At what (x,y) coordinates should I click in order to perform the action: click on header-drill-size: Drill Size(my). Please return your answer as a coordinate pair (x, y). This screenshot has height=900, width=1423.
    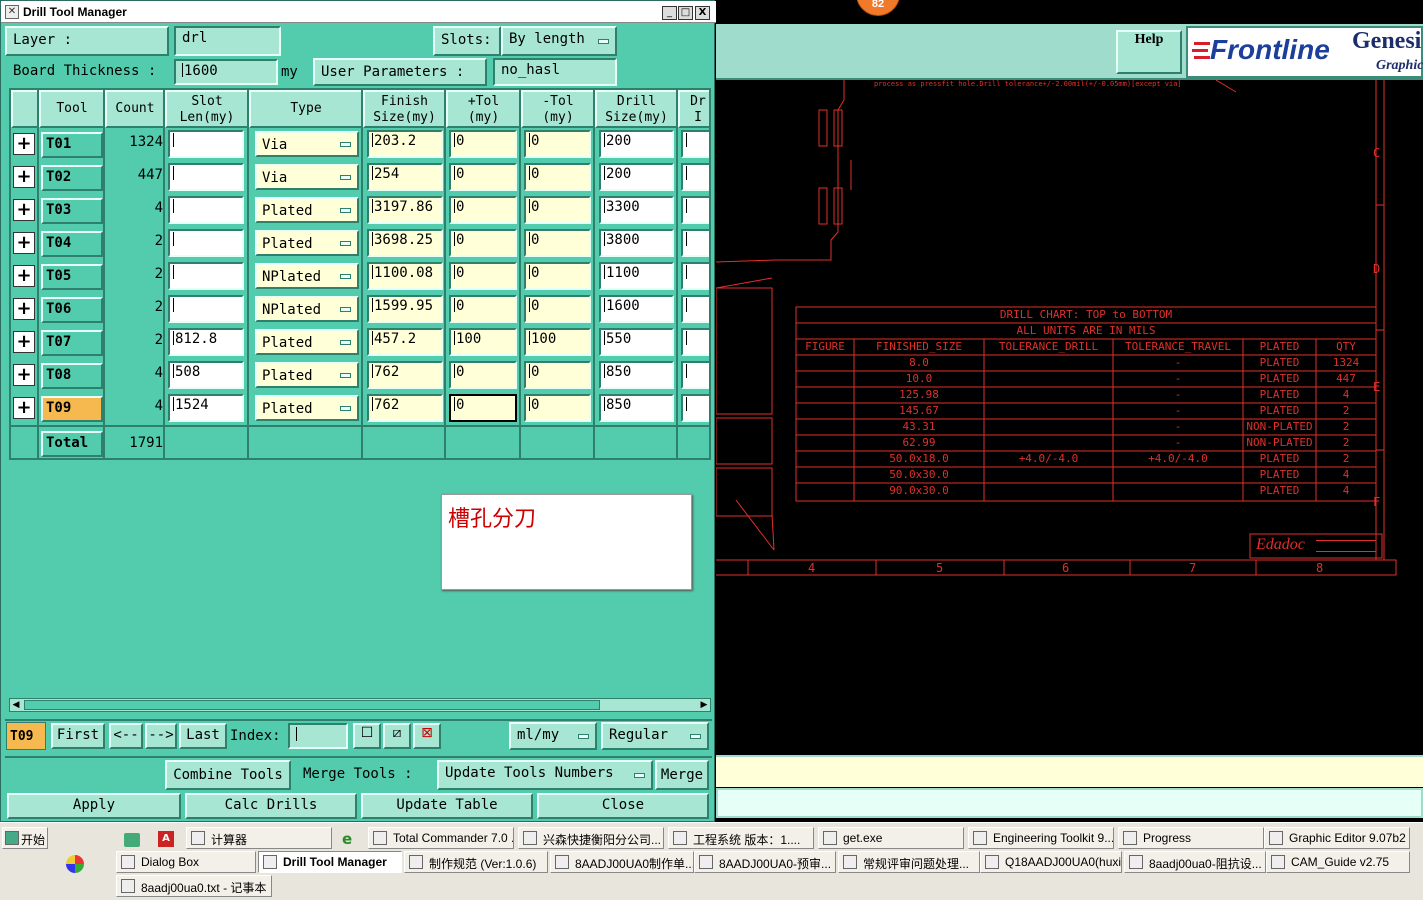
    Looking at the image, I should click on (636, 109).